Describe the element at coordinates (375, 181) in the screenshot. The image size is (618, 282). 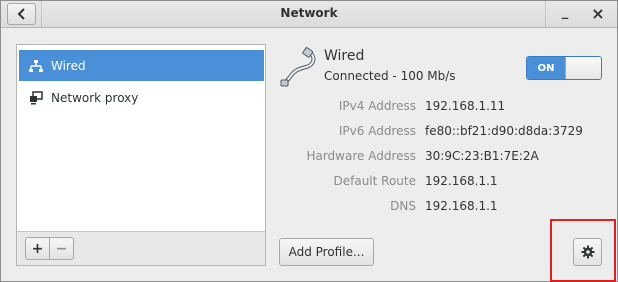
I see `default-route-label: Default Route` at that location.